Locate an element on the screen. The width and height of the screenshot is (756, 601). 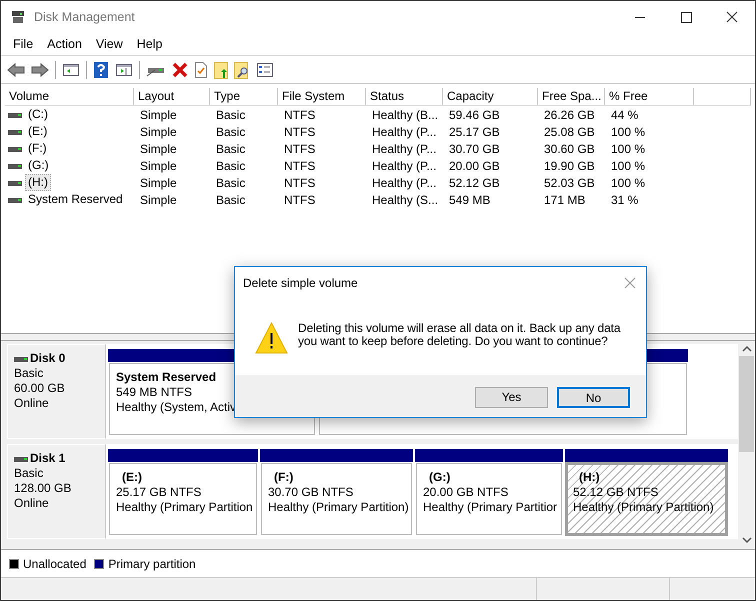
disk-size: 128.00 GB is located at coordinates (43, 488).